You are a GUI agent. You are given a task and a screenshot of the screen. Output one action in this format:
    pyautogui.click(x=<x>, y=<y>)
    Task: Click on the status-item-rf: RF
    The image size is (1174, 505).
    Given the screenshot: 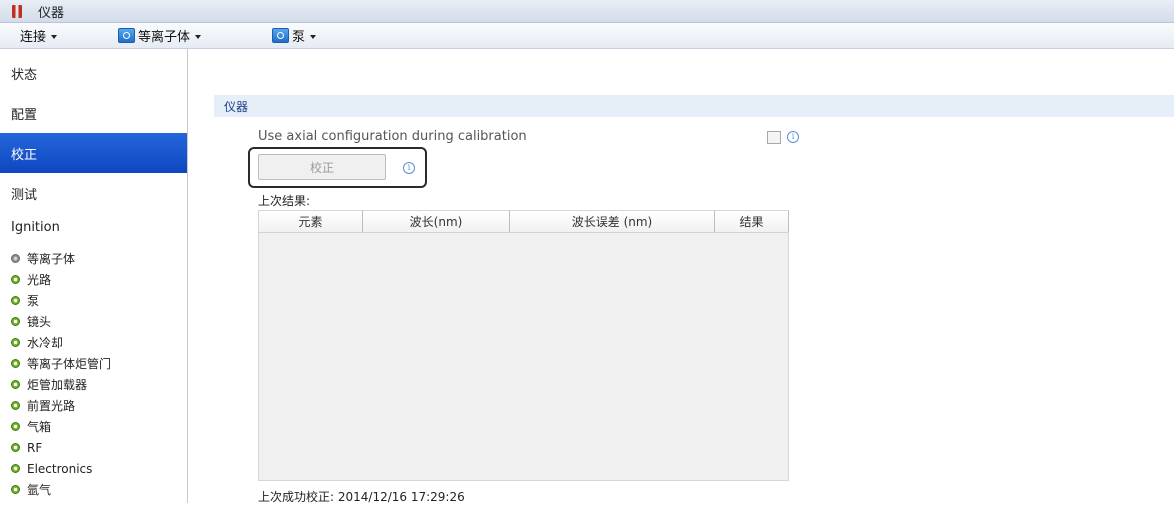 What is the action you would take?
    pyautogui.click(x=21, y=447)
    